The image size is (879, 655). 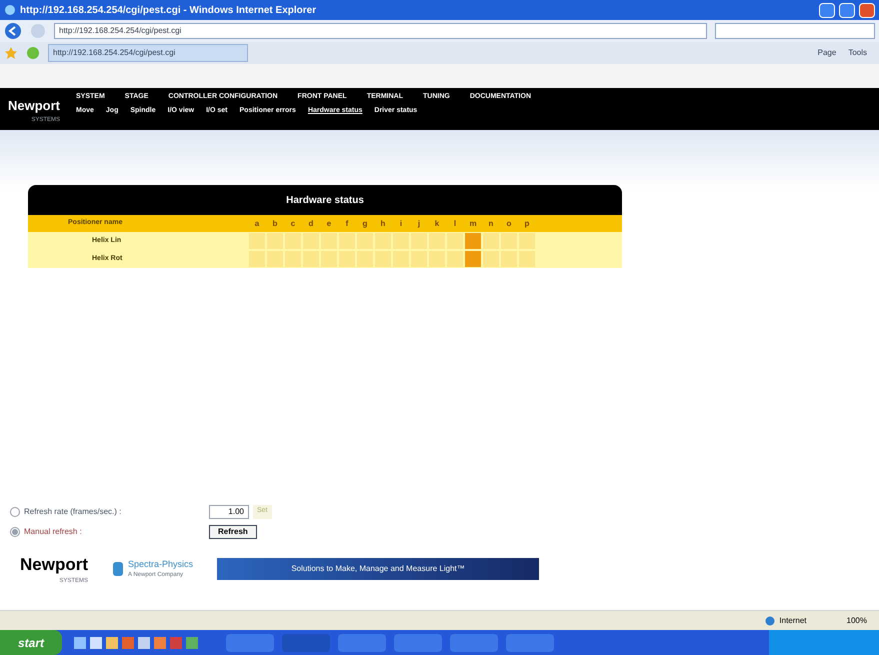 I want to click on column-header: m, so click(x=473, y=224).